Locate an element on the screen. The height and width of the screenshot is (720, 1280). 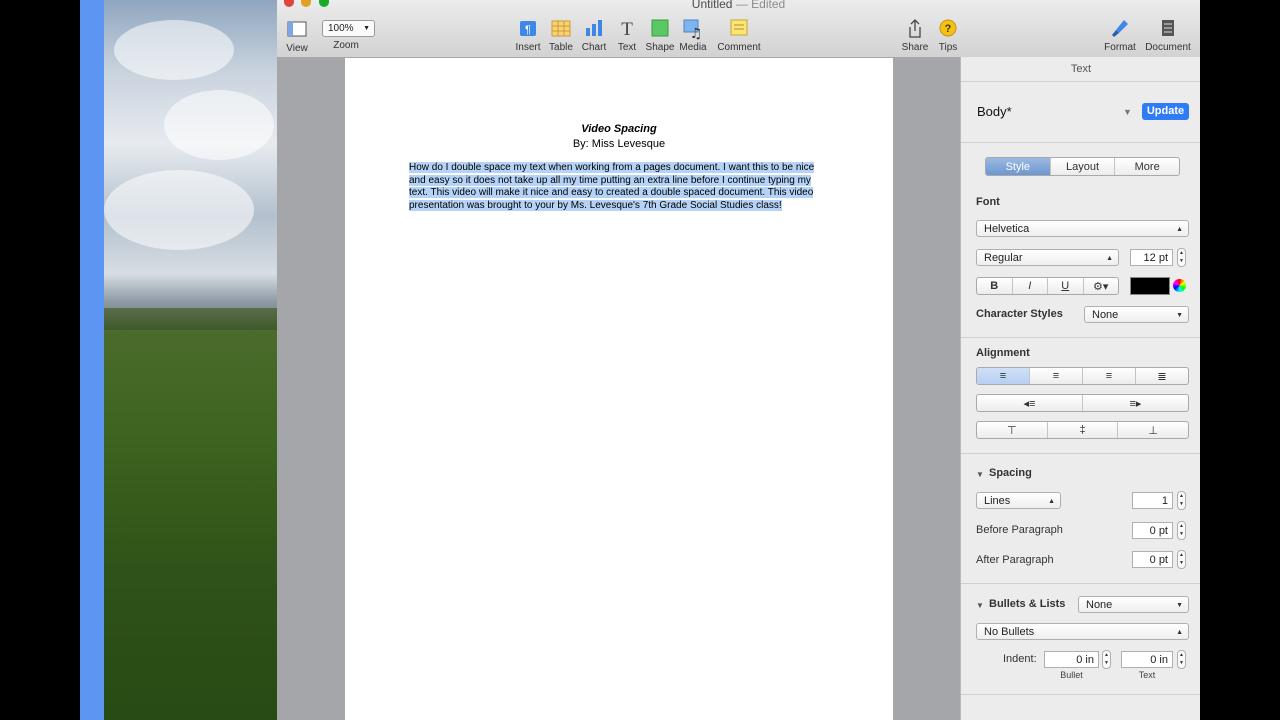
chart-button: Chart is located at coordinates (594, 35).